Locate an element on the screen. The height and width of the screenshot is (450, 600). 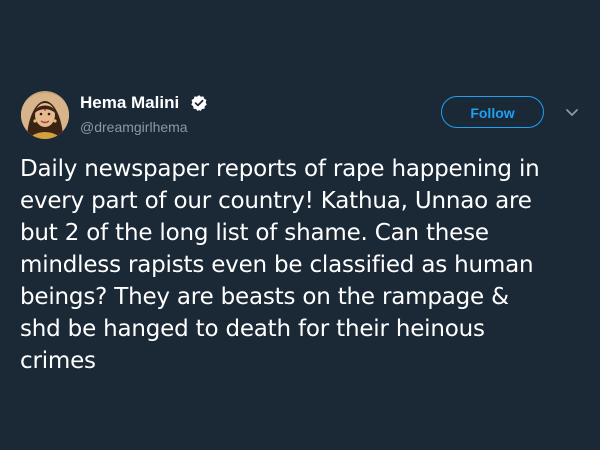
author-handle: @dreamgirlhema is located at coordinates (134, 127).